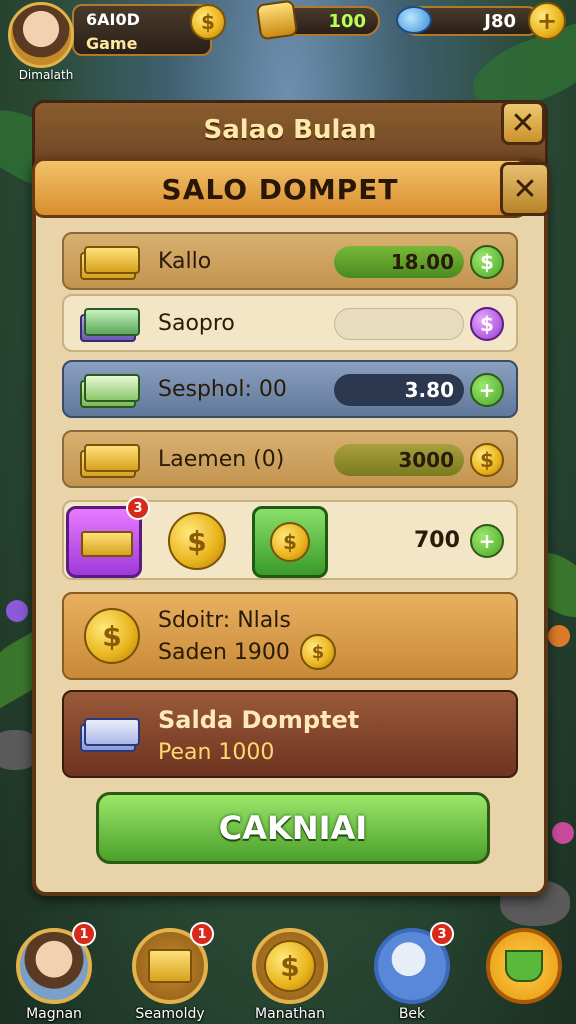 This screenshot has height=1024, width=576. What do you see at coordinates (197, 541) in the screenshot?
I see `coin-stack-icon: $` at bounding box center [197, 541].